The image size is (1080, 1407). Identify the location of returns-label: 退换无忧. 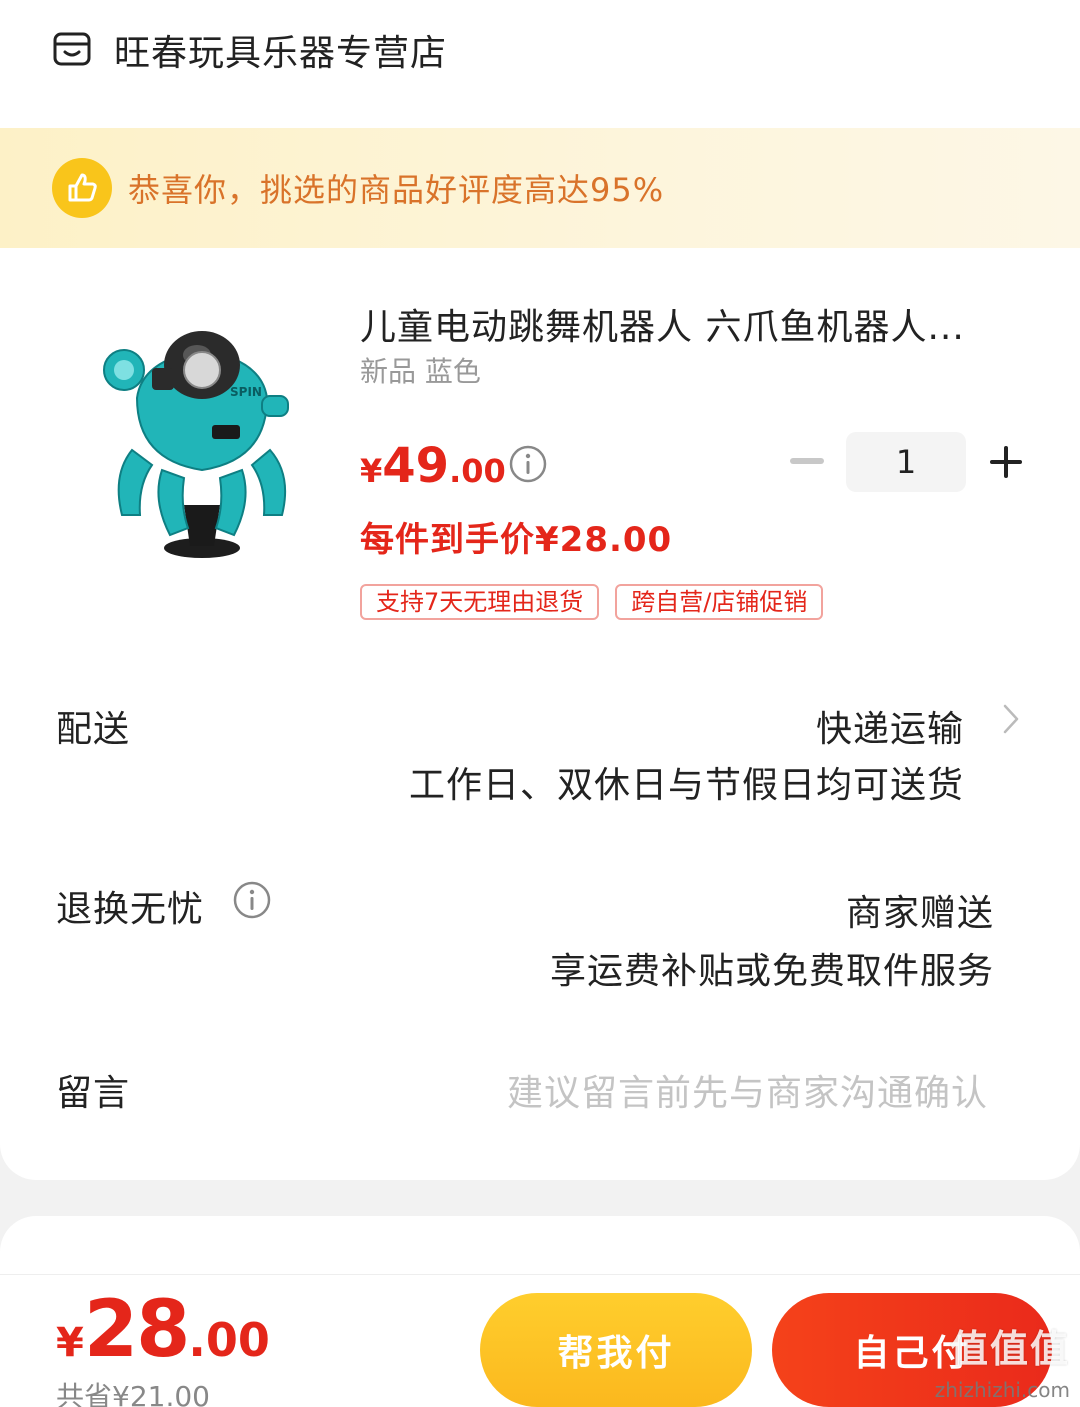
(130, 909).